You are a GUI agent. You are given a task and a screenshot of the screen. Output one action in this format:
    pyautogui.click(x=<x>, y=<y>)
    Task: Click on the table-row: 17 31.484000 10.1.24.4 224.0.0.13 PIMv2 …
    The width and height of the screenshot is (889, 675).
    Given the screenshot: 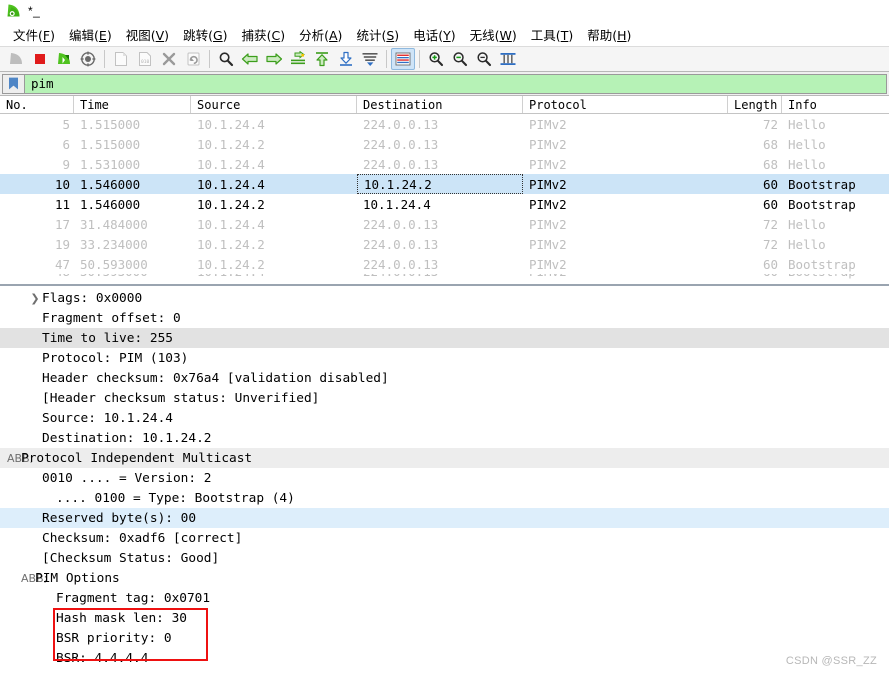 What is the action you would take?
    pyautogui.click(x=444, y=224)
    